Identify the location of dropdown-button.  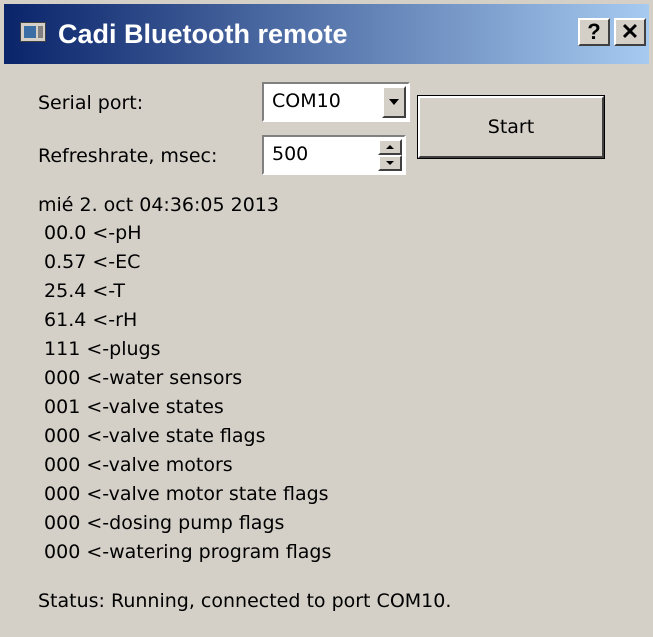
(394, 102).